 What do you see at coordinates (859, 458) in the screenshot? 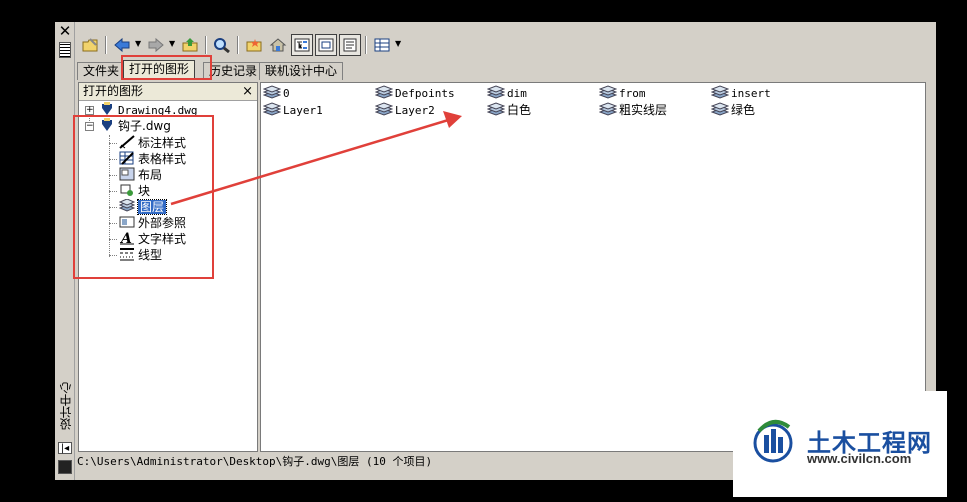
I see `watermark-url: www.civilcn.com` at bounding box center [859, 458].